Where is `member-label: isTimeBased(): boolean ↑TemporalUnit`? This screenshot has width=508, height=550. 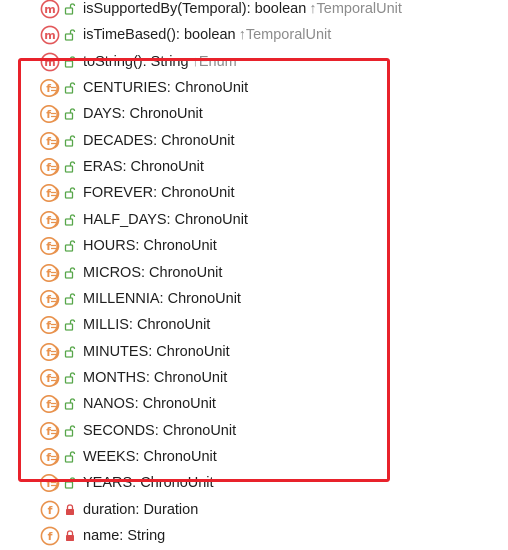 member-label: isTimeBased(): boolean ↑TemporalUnit is located at coordinates (207, 35).